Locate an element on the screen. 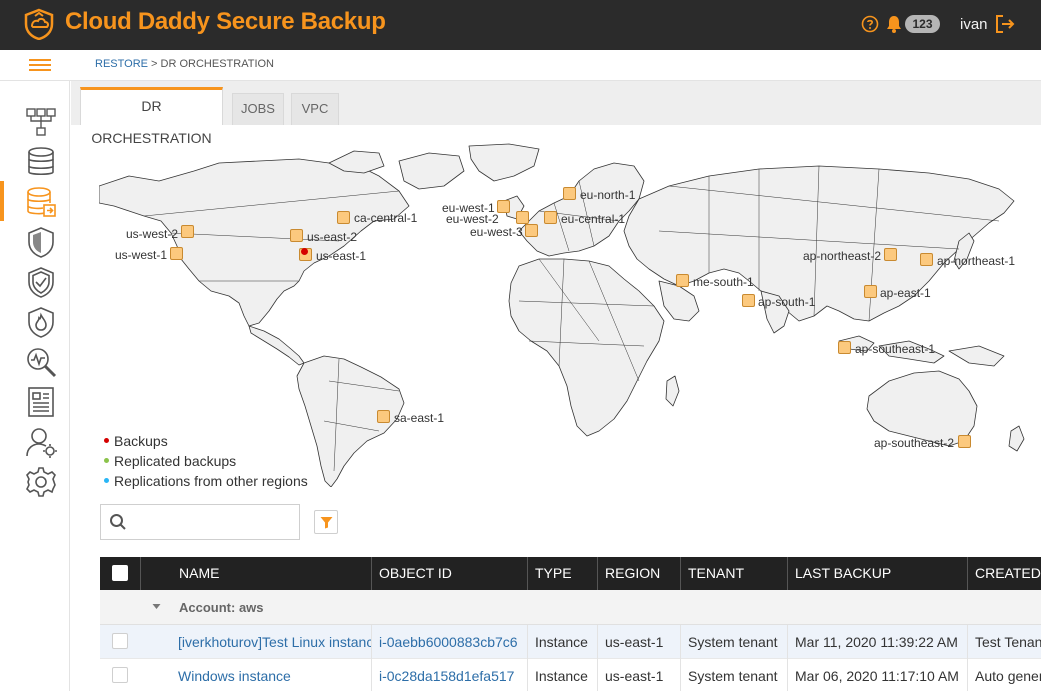 This screenshot has width=1041, height=691. search-icon is located at coordinates (118, 522).